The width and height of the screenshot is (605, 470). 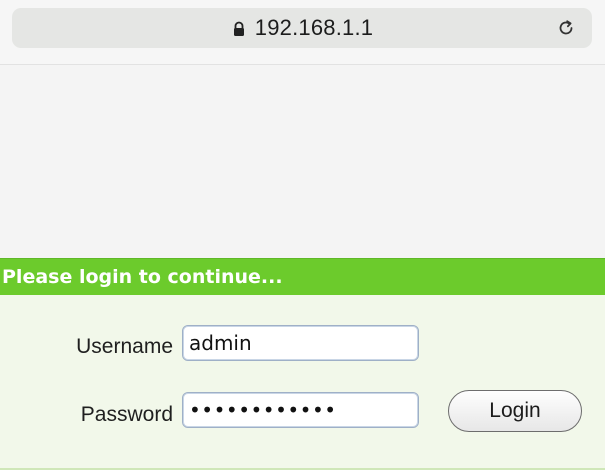 I want to click on login-button: Login, so click(x=515, y=411).